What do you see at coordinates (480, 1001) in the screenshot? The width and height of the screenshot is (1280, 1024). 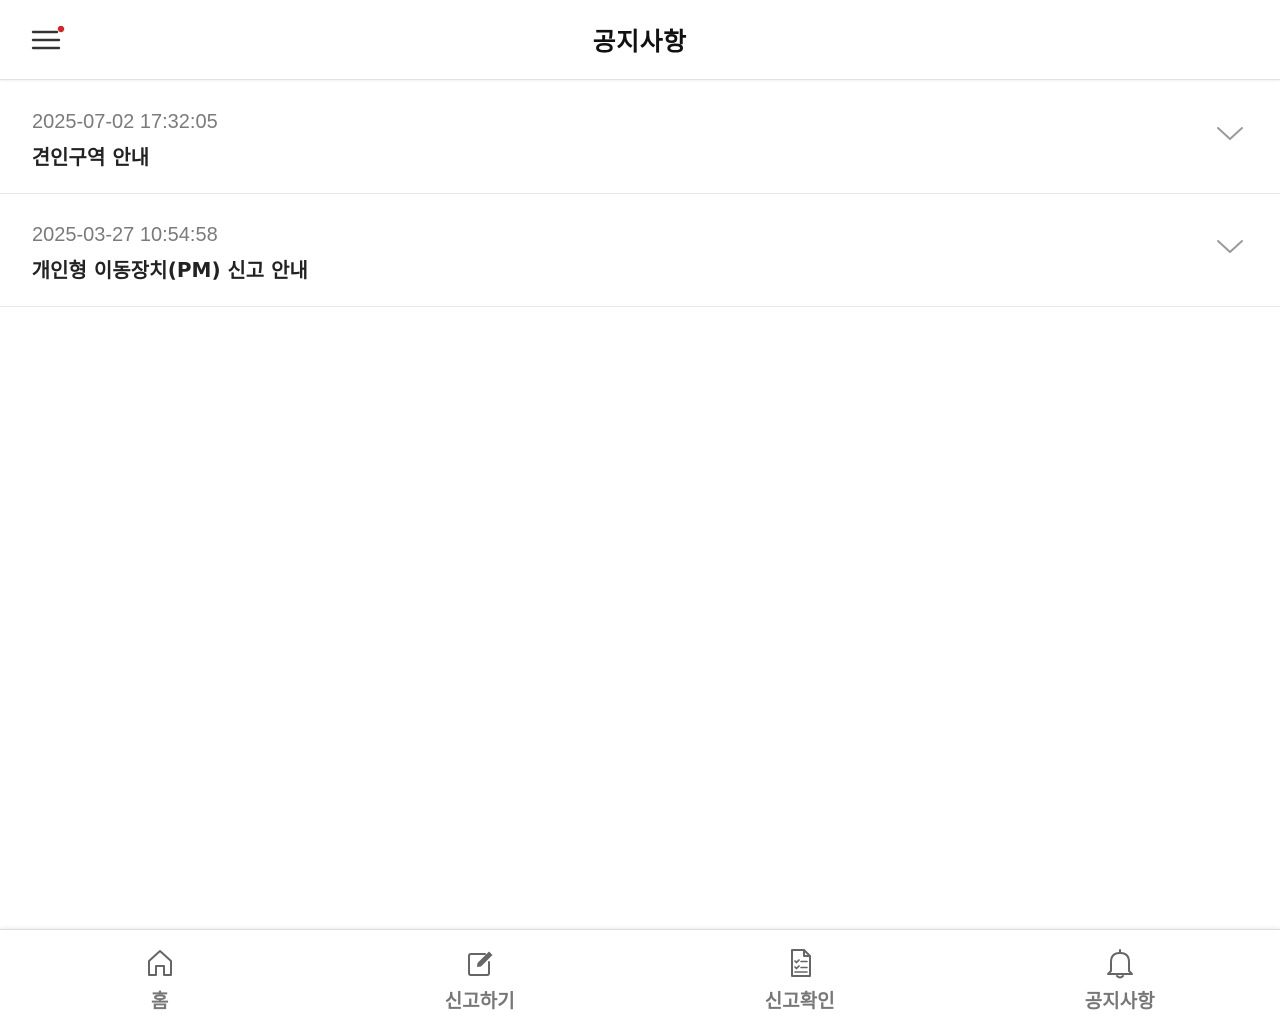 I see `nav-label: 신고하기` at bounding box center [480, 1001].